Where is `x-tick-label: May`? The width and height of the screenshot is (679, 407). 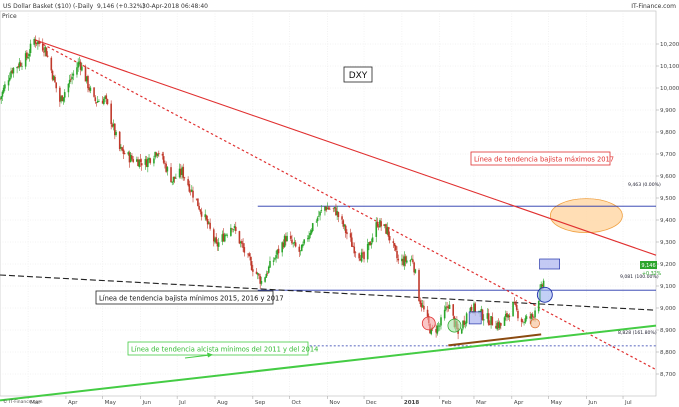 x-tick-label: May is located at coordinates (111, 403).